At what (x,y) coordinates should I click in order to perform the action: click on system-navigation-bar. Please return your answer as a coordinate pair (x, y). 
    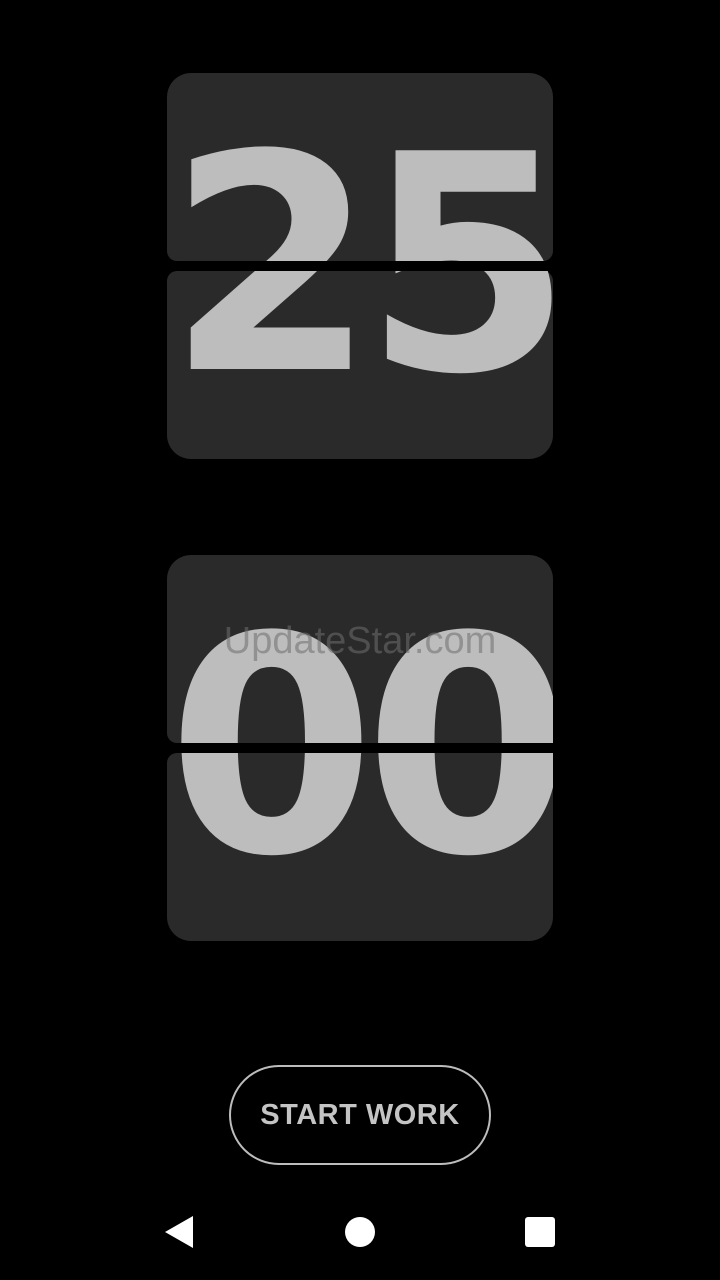
    Looking at the image, I should click on (360, 1232).